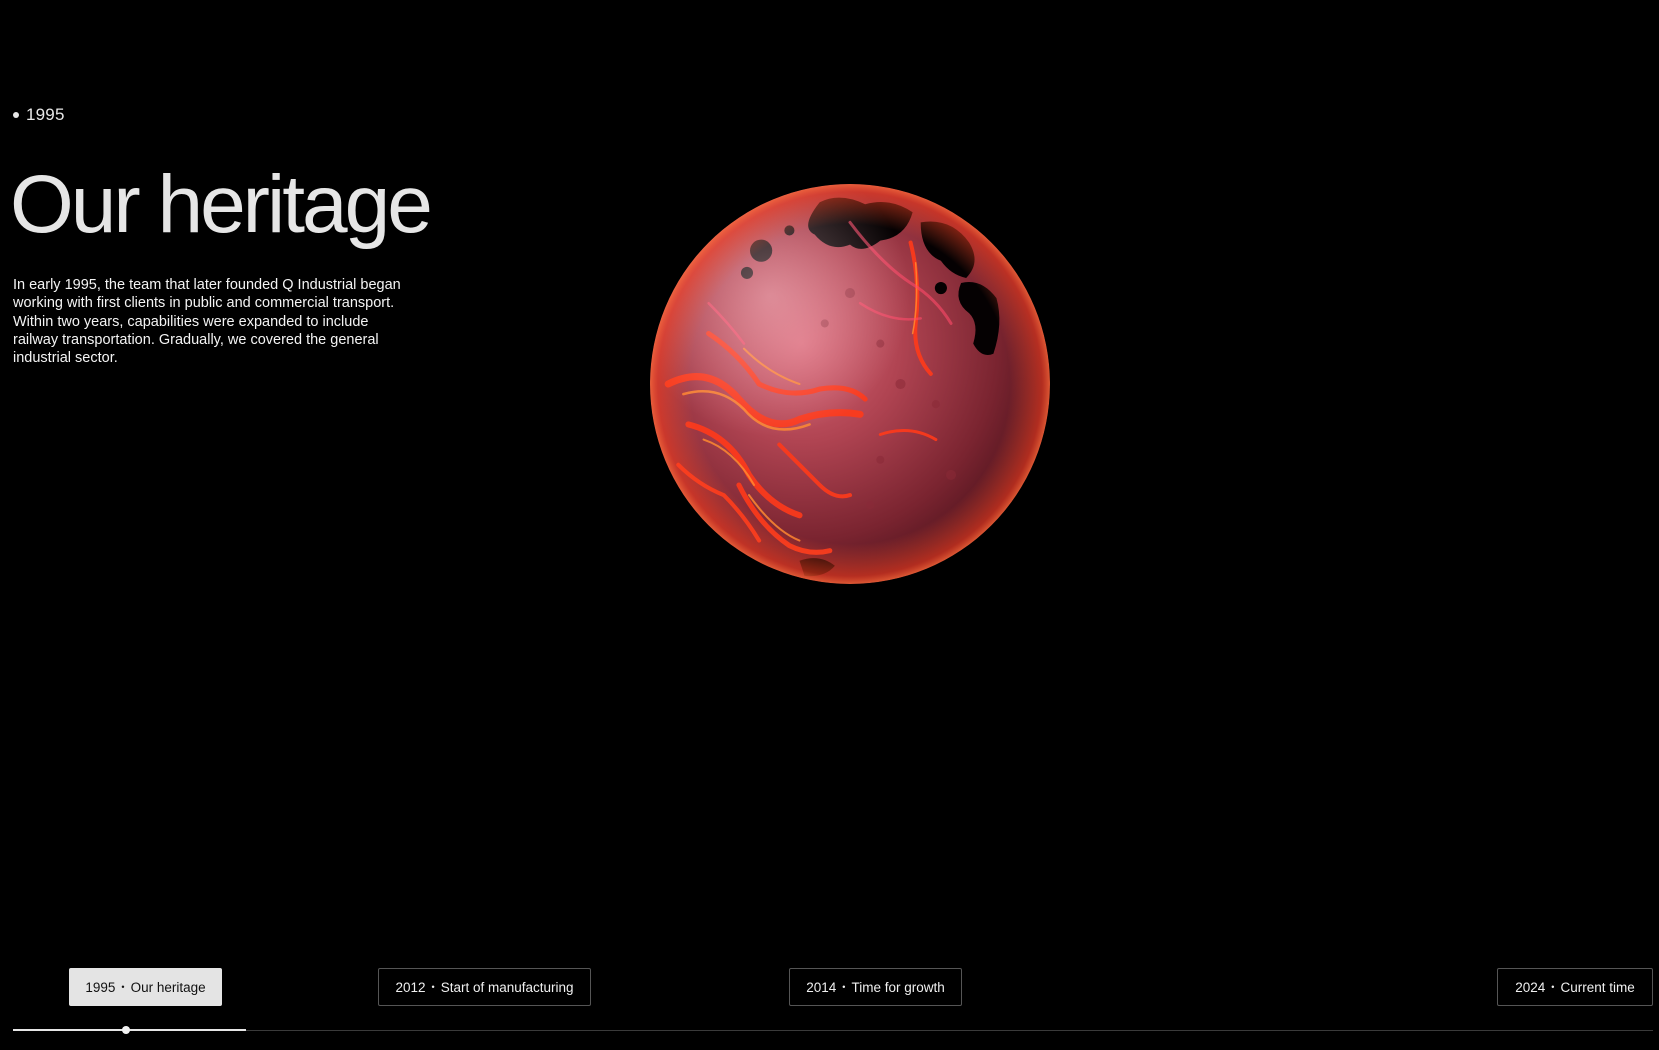  What do you see at coordinates (126, 1030) in the screenshot?
I see `timeline-handle` at bounding box center [126, 1030].